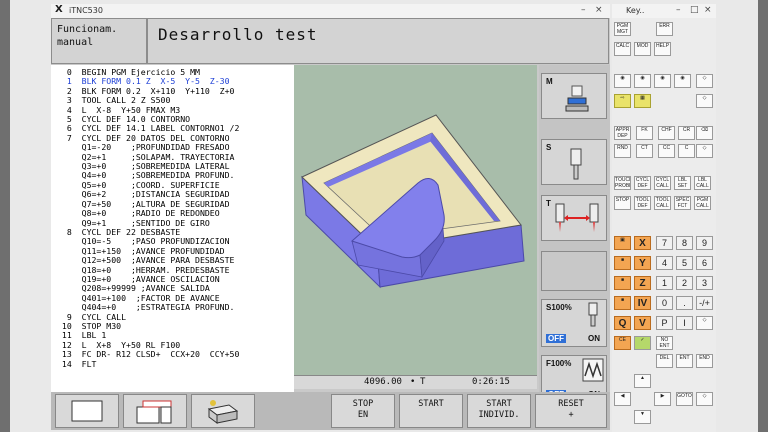  Describe the element at coordinates (99, 41) in the screenshot. I see `machine-mode-label: Funcionam. manual` at that location.